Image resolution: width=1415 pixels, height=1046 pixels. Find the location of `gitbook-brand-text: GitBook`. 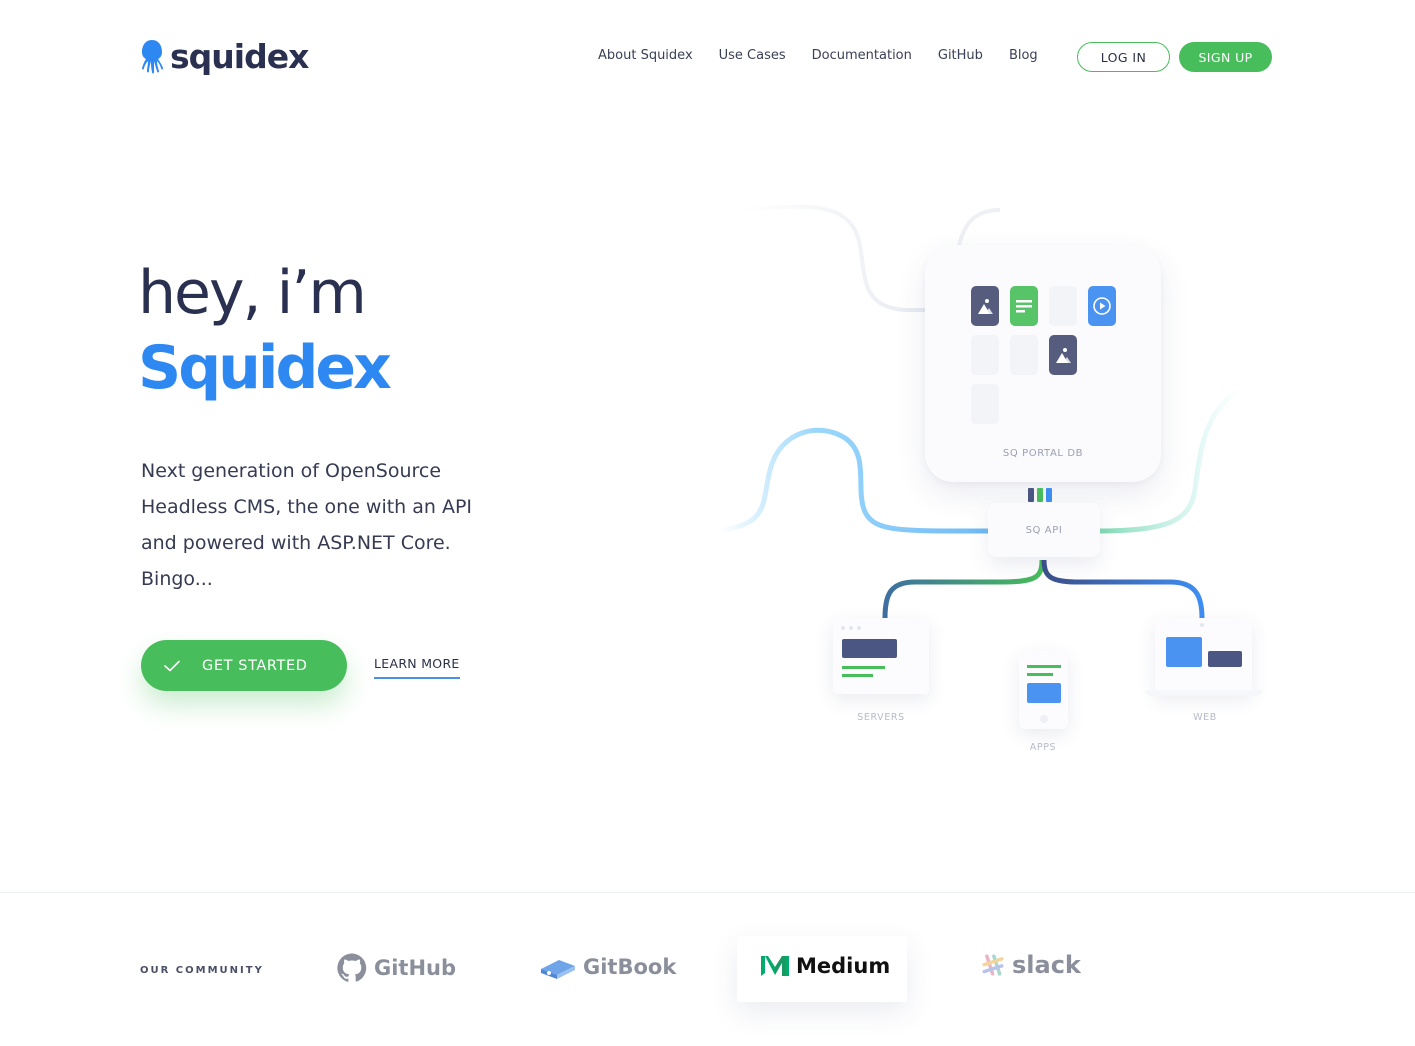

gitbook-brand-text: GitBook is located at coordinates (630, 967).